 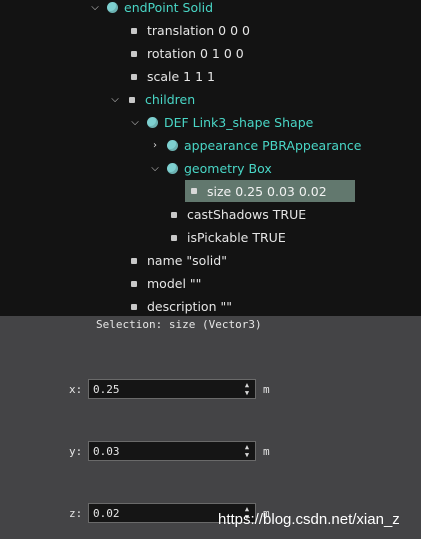 I want to click on field-x-input: 0.25 ▲ ▼, so click(x=172, y=389).